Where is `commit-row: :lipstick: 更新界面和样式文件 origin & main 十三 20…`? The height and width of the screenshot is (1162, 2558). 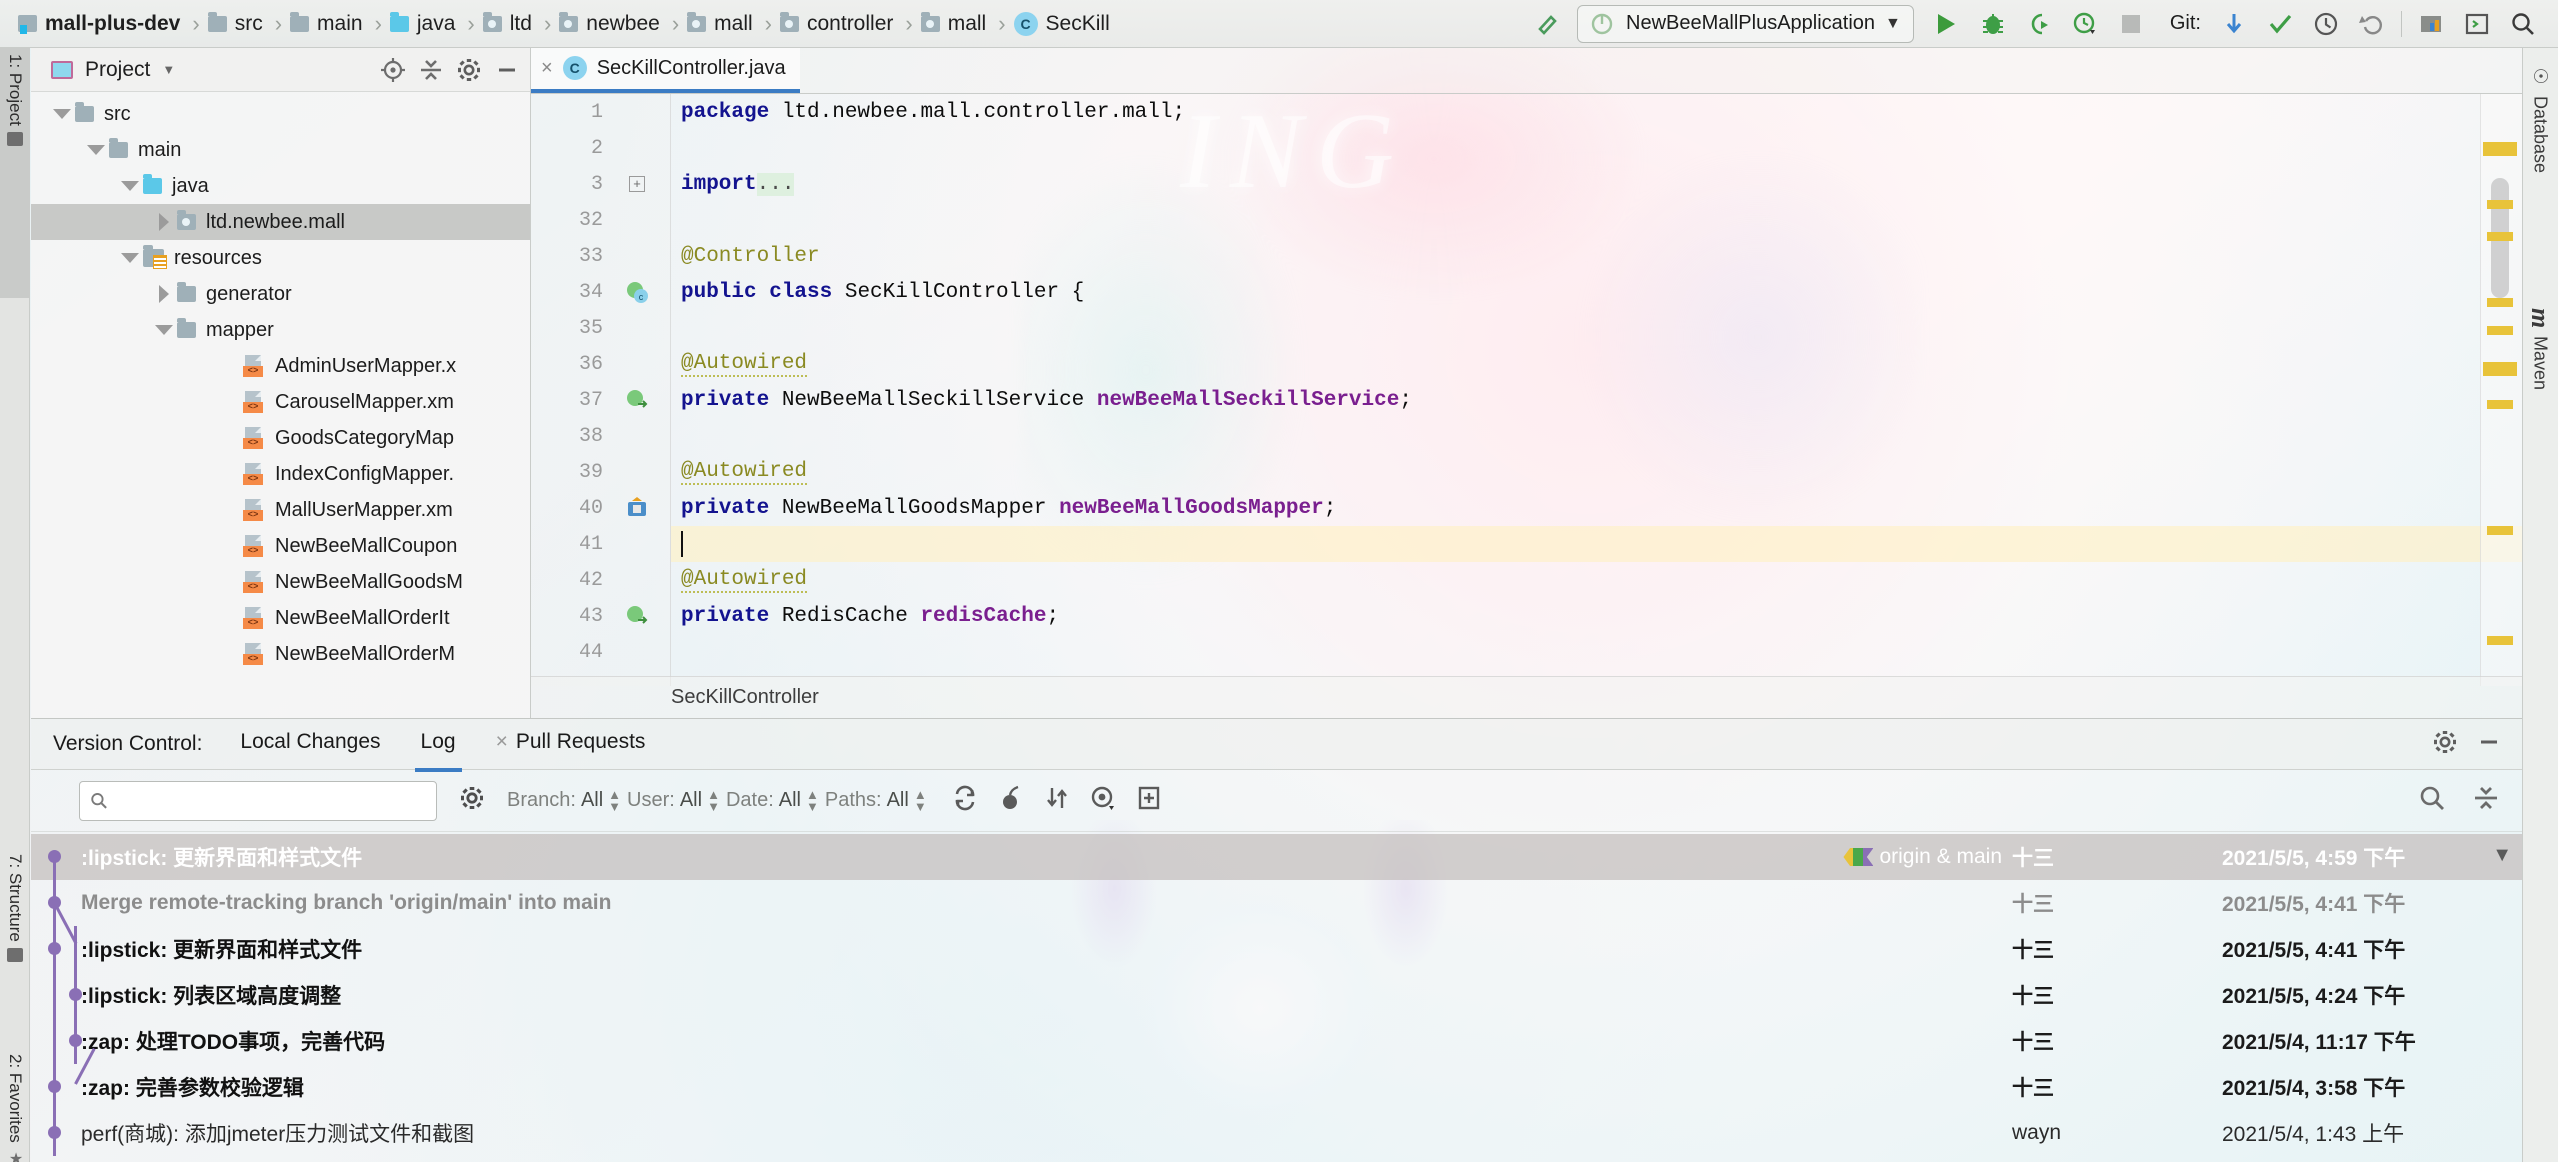
commit-row: :lipstick: 更新界面和样式文件 origin & main 十三 20… is located at coordinates (1276, 857).